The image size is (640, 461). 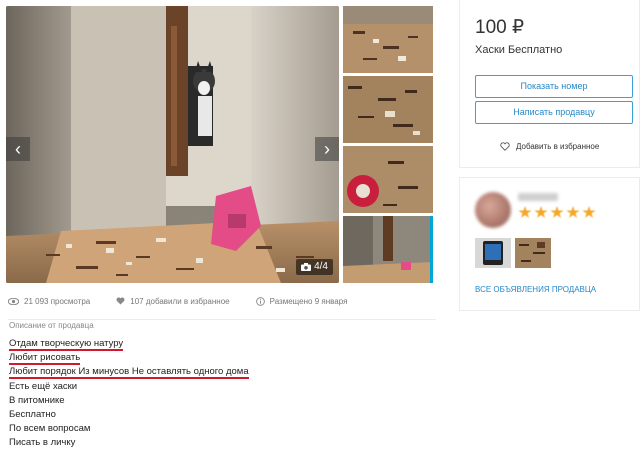 What do you see at coordinates (505, 146) in the screenshot?
I see `heart-outline-icon` at bounding box center [505, 146].